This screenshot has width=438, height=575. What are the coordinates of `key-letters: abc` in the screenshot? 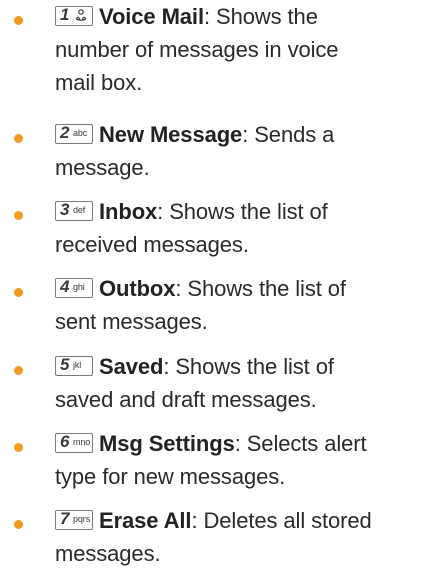 It's located at (80, 133).